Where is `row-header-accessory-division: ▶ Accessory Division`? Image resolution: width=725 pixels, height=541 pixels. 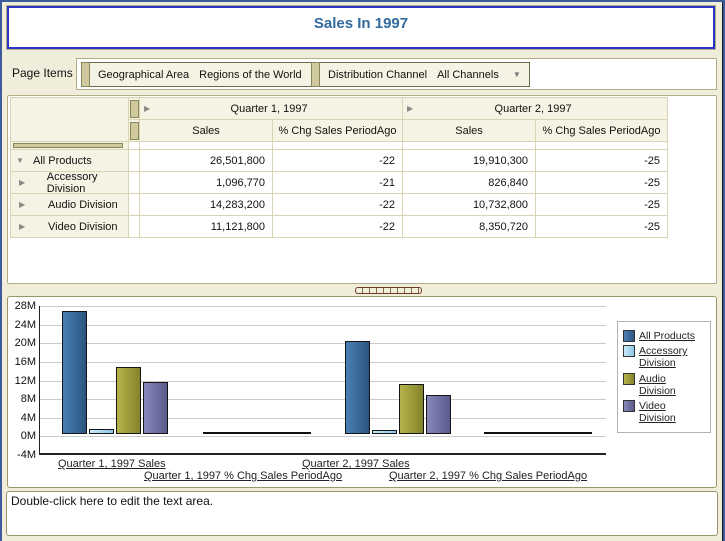 row-header-accessory-division: ▶ Accessory Division is located at coordinates (70, 182).